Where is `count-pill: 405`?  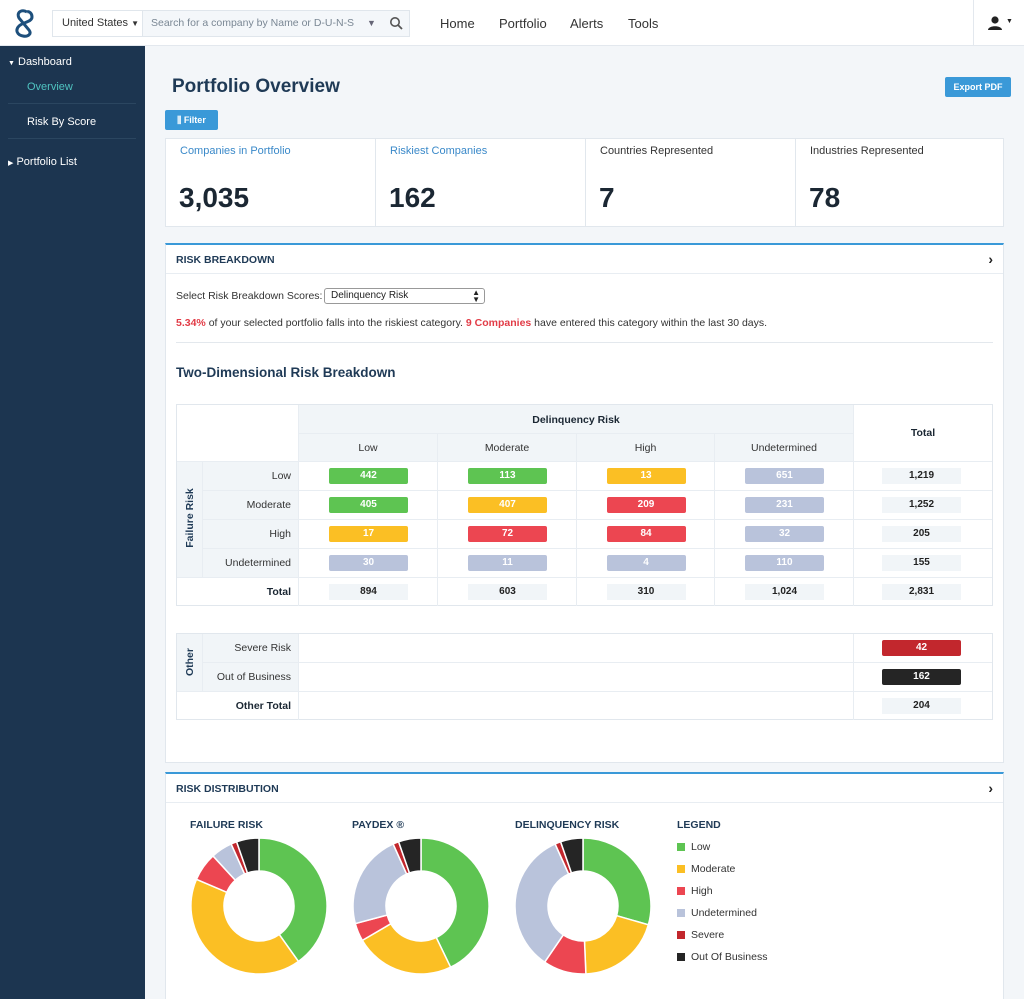
count-pill: 405 is located at coordinates (368, 505).